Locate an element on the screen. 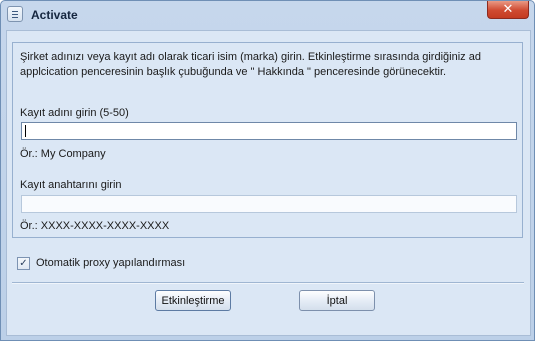  activate-button: Etkinleştirme is located at coordinates (193, 300).